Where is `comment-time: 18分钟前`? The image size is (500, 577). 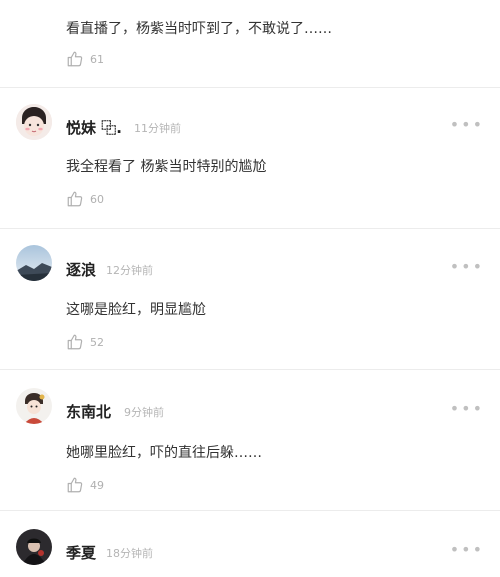
comment-time: 18分钟前 is located at coordinates (129, 553).